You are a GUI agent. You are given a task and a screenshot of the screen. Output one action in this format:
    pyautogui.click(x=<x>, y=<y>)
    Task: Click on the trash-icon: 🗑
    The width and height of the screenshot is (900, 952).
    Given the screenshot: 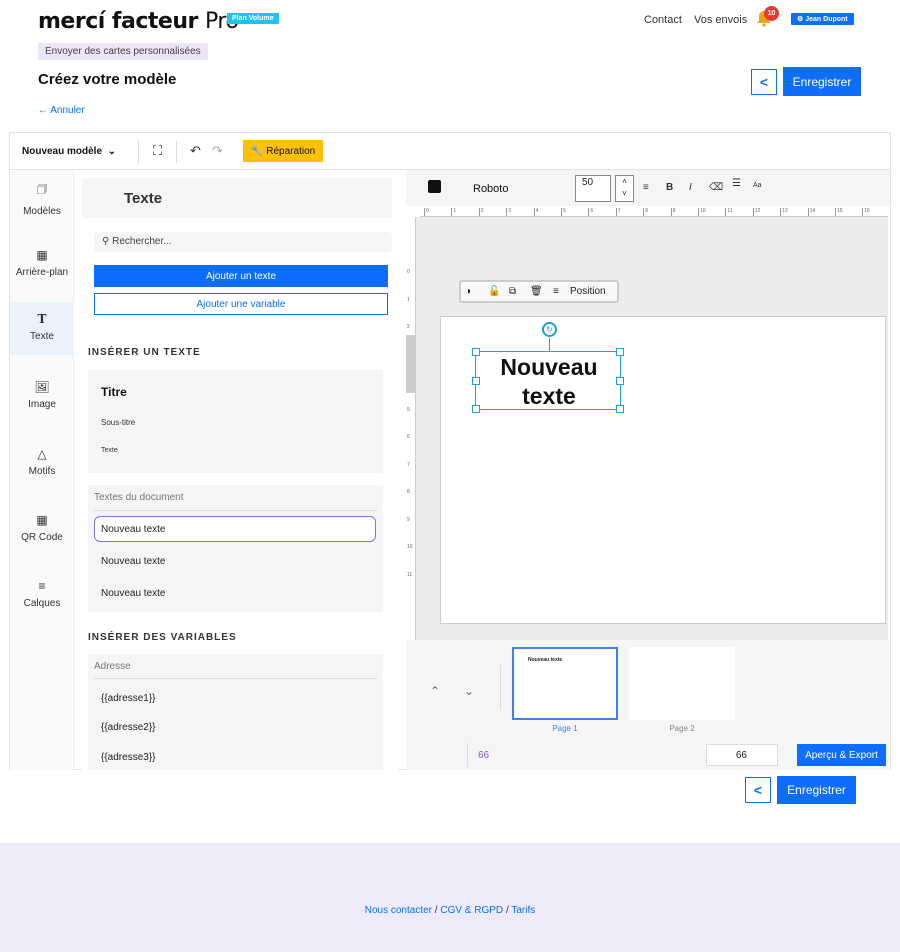 What is the action you would take?
    pyautogui.click(x=536, y=291)
    